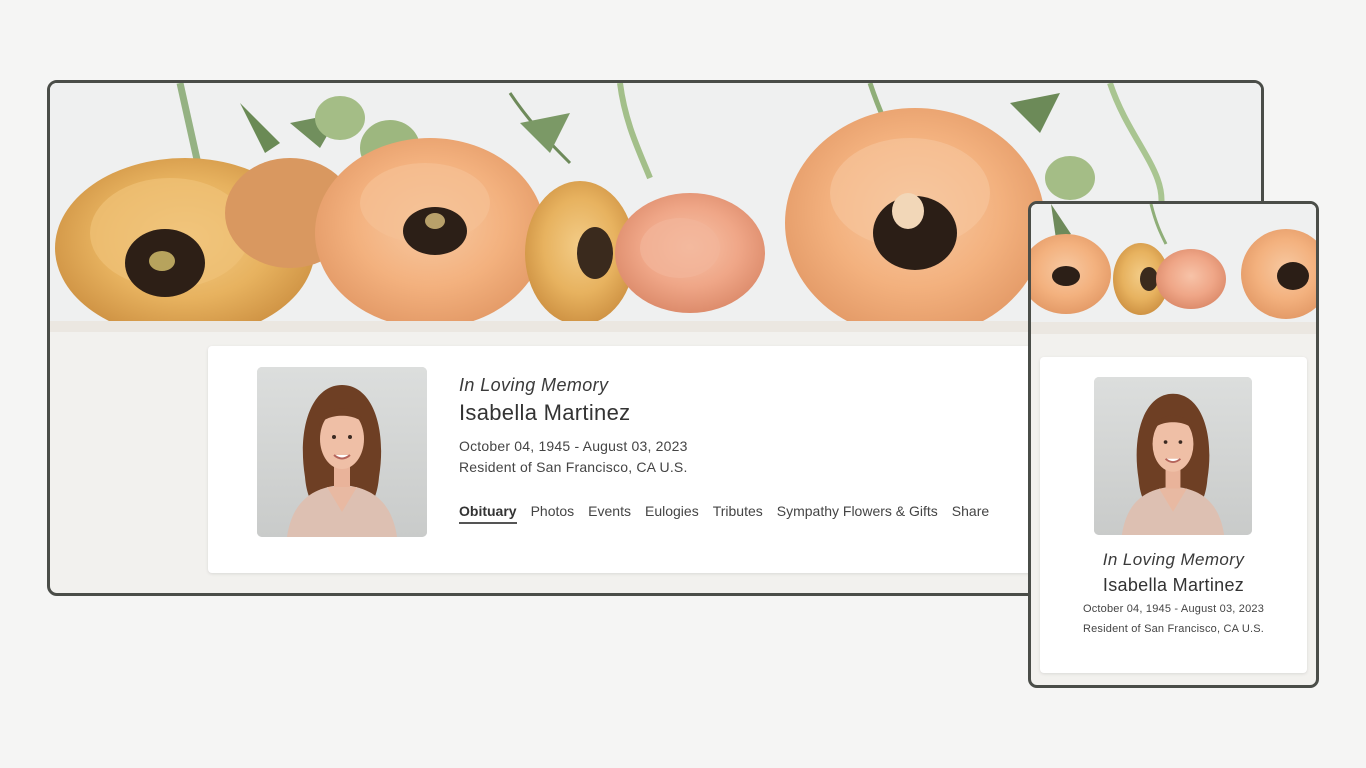 Image resolution: width=1366 pixels, height=768 pixels. Describe the element at coordinates (672, 513) in the screenshot. I see `tab-eulogies: Eulogies` at that location.